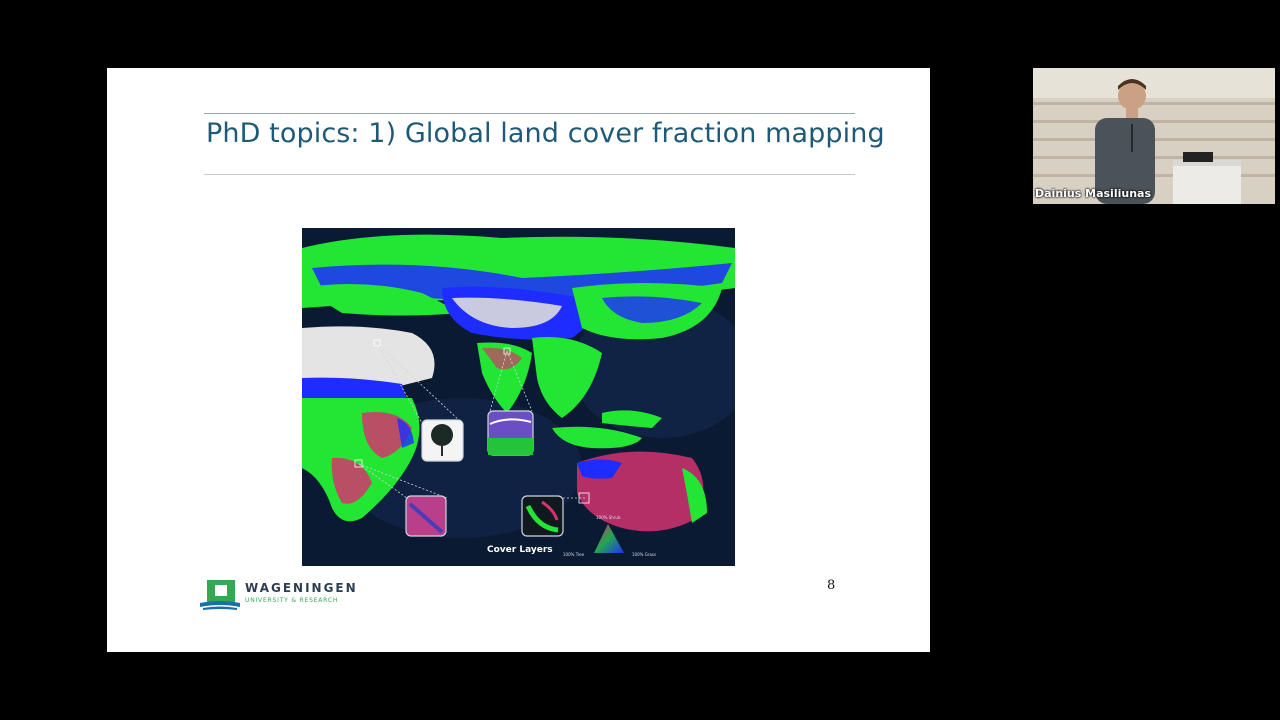 Image resolution: width=1280 pixels, height=720 pixels. What do you see at coordinates (442, 440) in the screenshot?
I see `tree-inset` at bounding box center [442, 440].